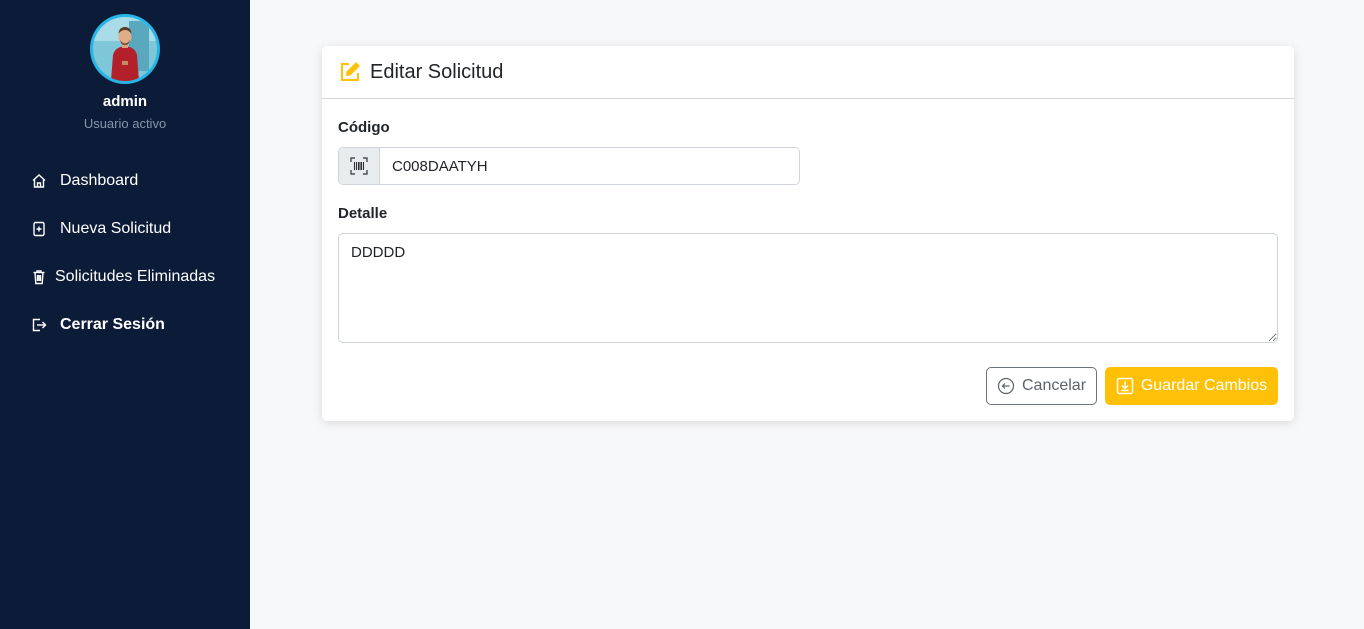 The image size is (1364, 629). What do you see at coordinates (39, 229) in the screenshot?
I see `file-plus-icon` at bounding box center [39, 229].